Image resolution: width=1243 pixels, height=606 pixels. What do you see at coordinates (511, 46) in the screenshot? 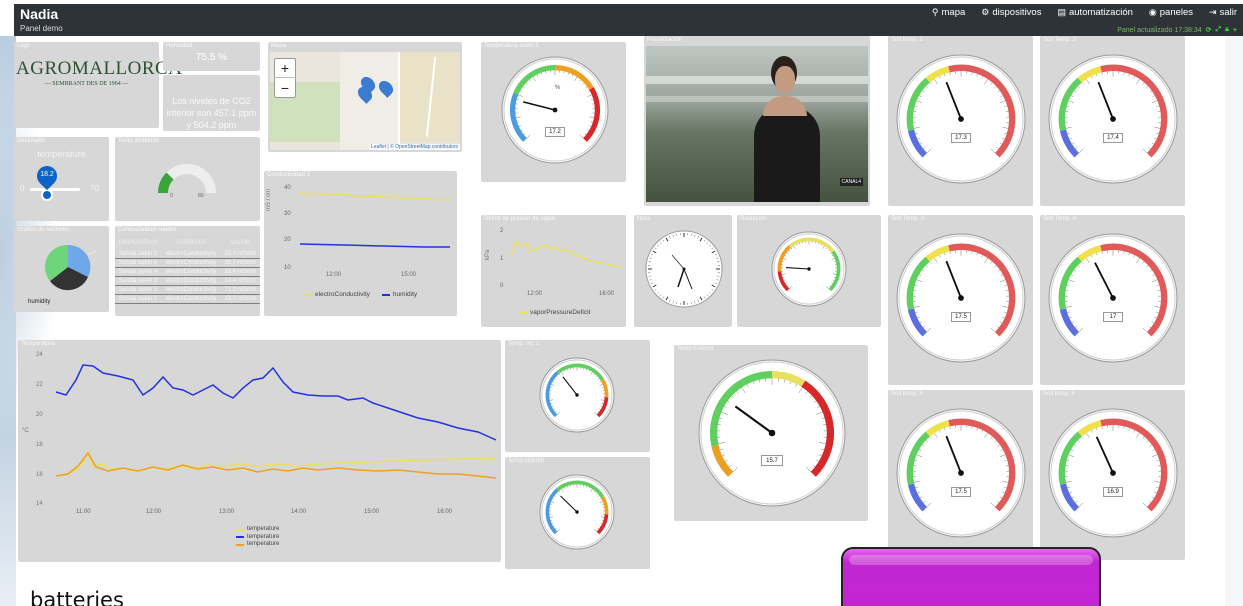
I see `panel-title: Temperatura suelo 1` at bounding box center [511, 46].